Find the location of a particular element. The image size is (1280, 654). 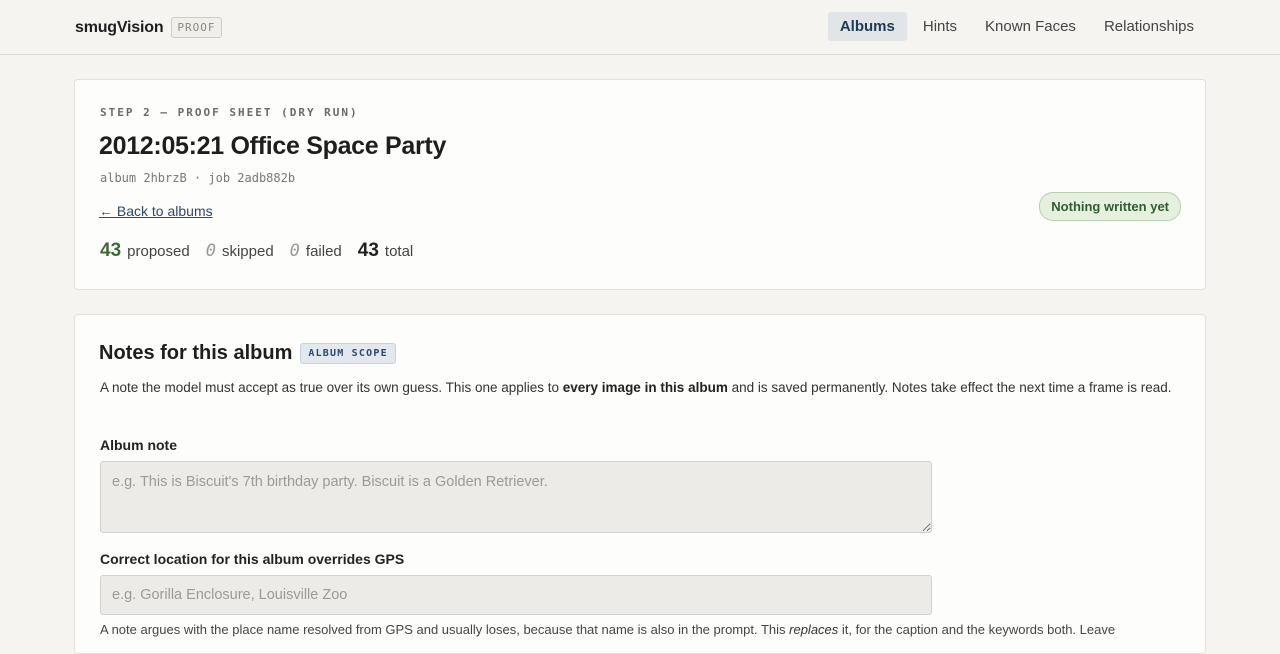

stat-total-label: total is located at coordinates (399, 251).